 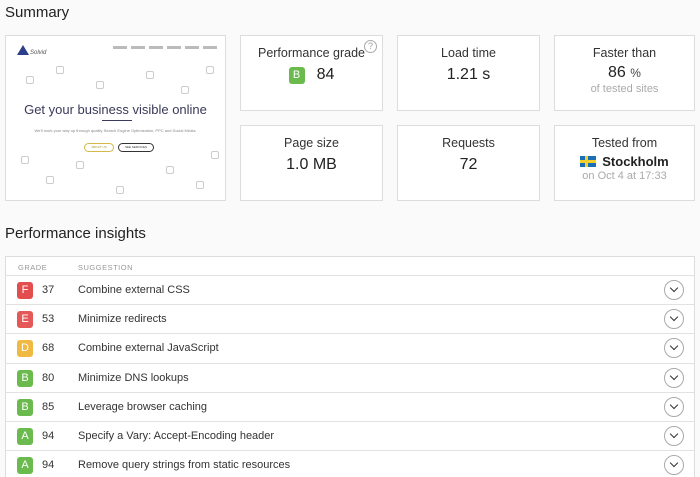 What do you see at coordinates (23, 50) in the screenshot?
I see `logo-icon` at bounding box center [23, 50].